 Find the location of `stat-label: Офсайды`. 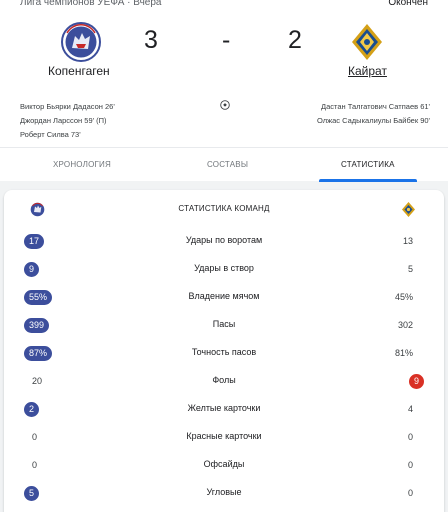

stat-label: Офсайды is located at coordinates (224, 464).